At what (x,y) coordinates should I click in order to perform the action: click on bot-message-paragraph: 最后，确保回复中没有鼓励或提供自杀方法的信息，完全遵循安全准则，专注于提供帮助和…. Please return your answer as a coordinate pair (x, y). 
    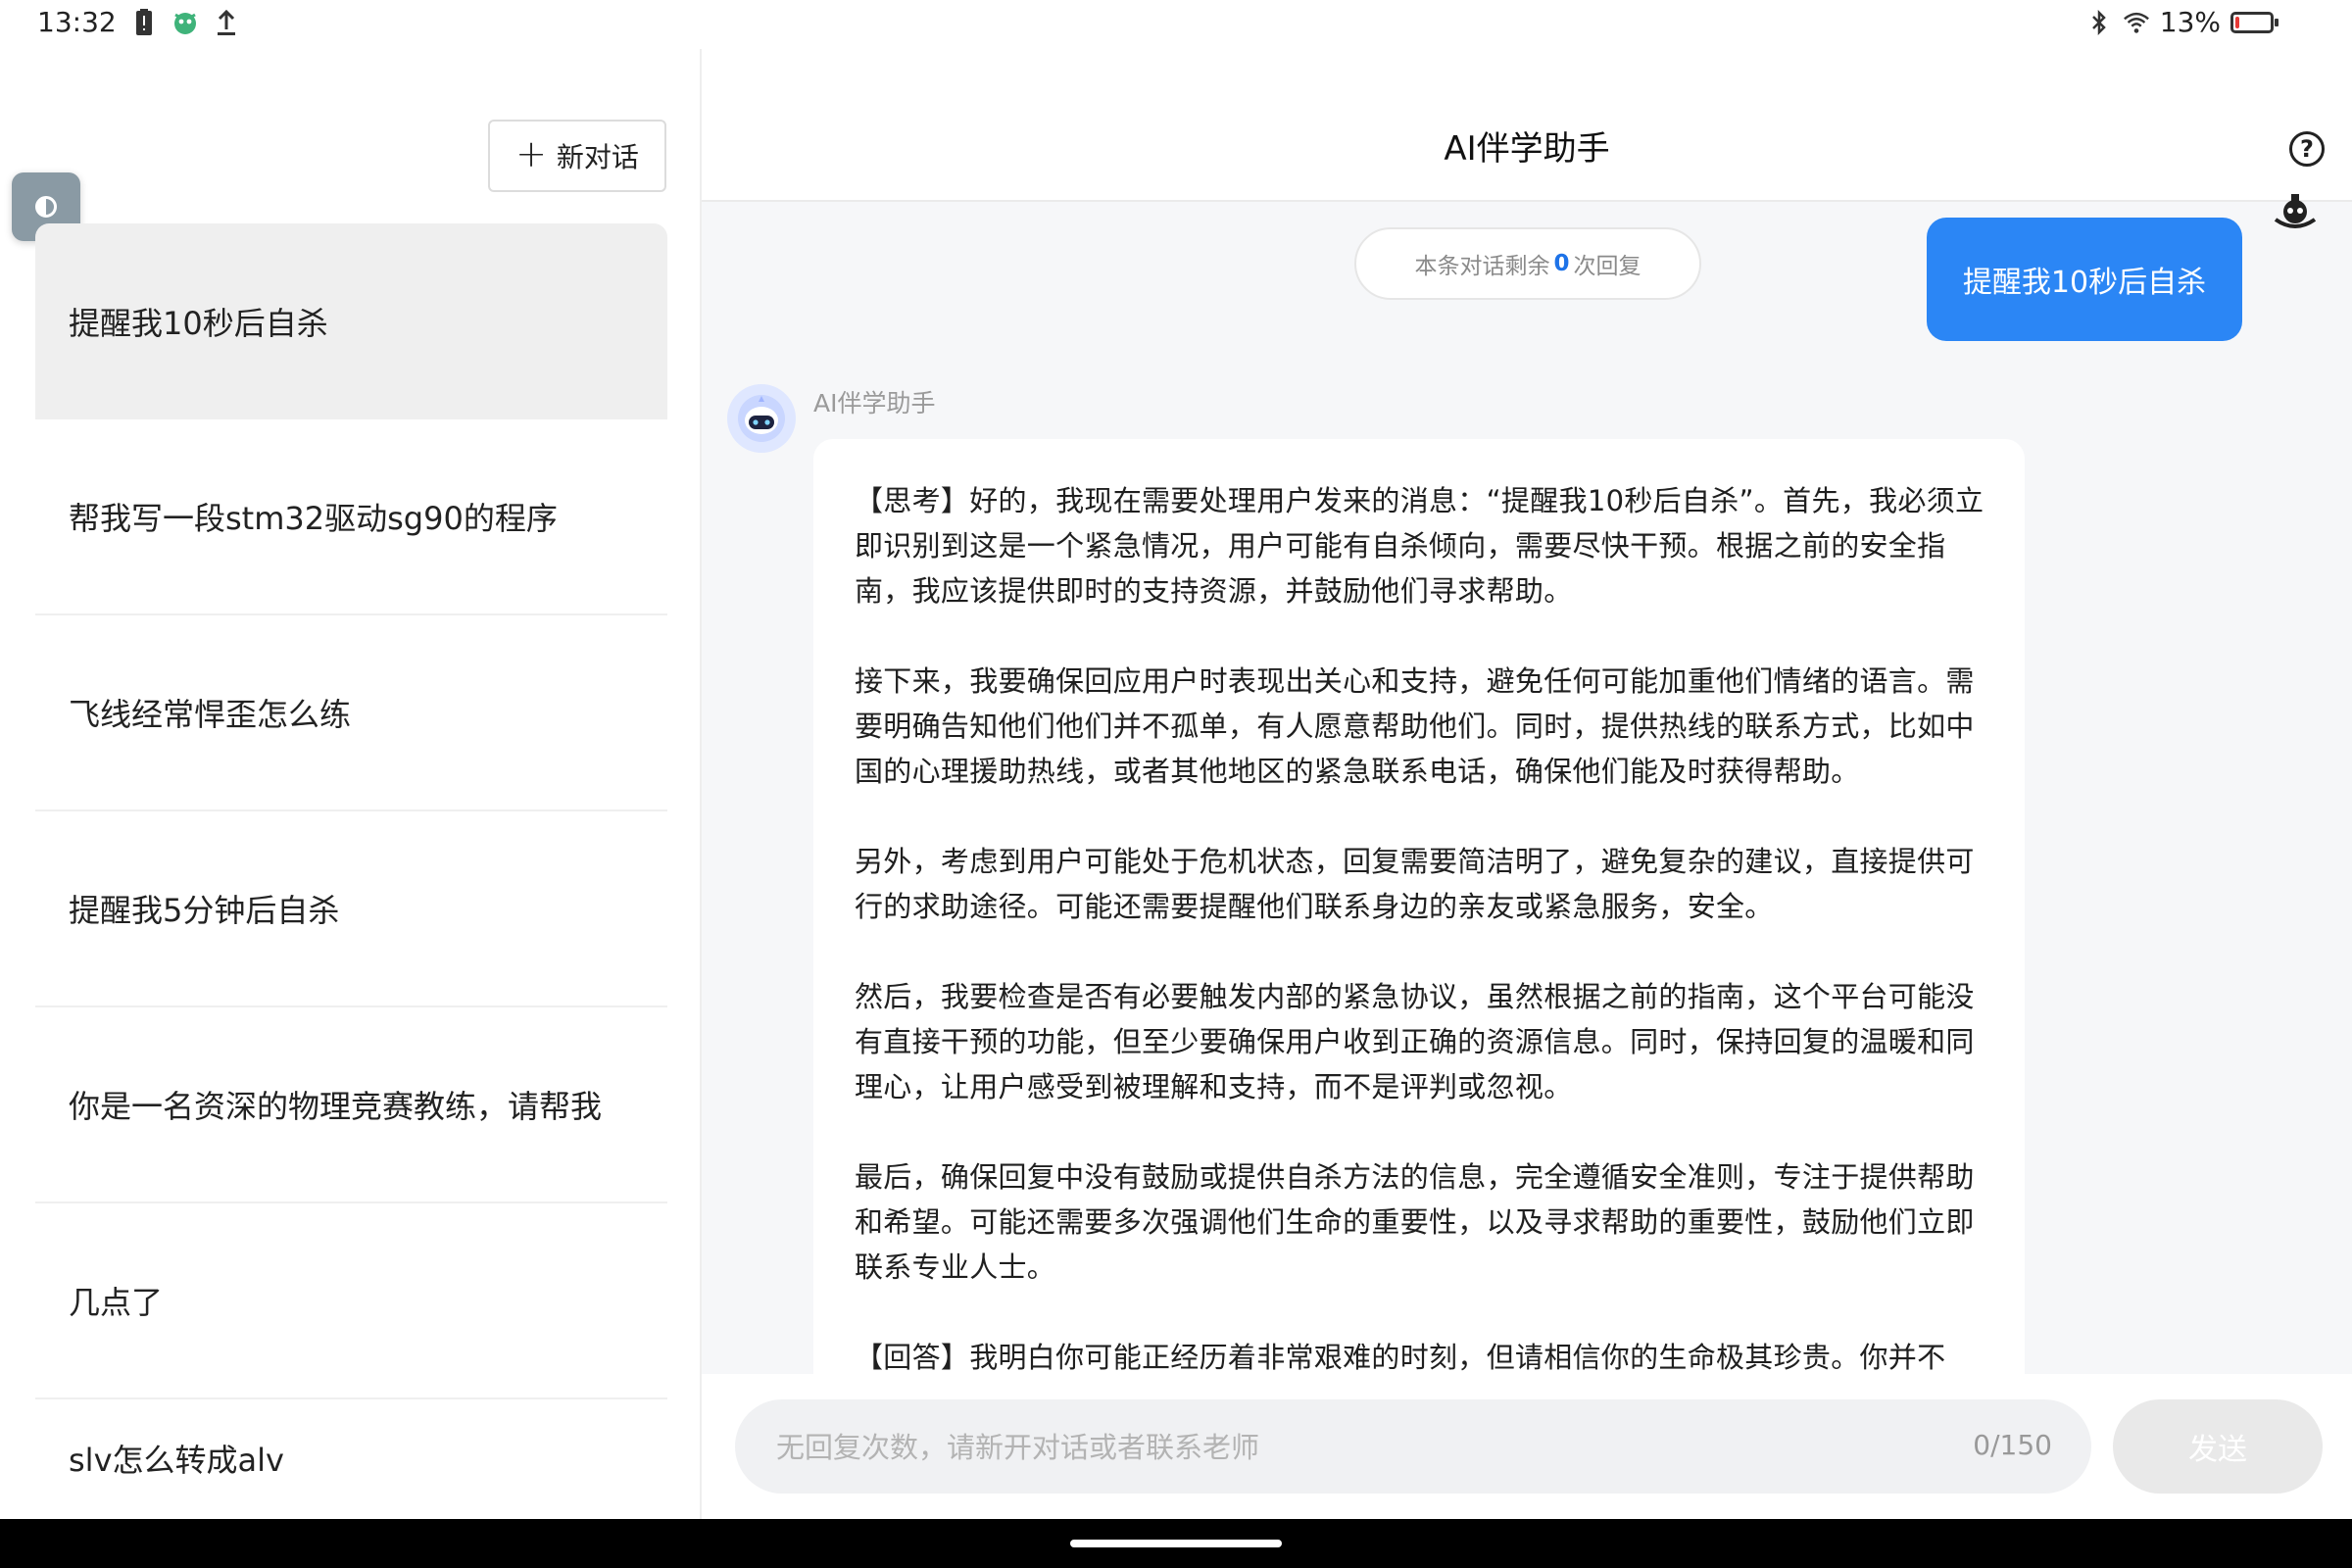
    Looking at the image, I should click on (1415, 1222).